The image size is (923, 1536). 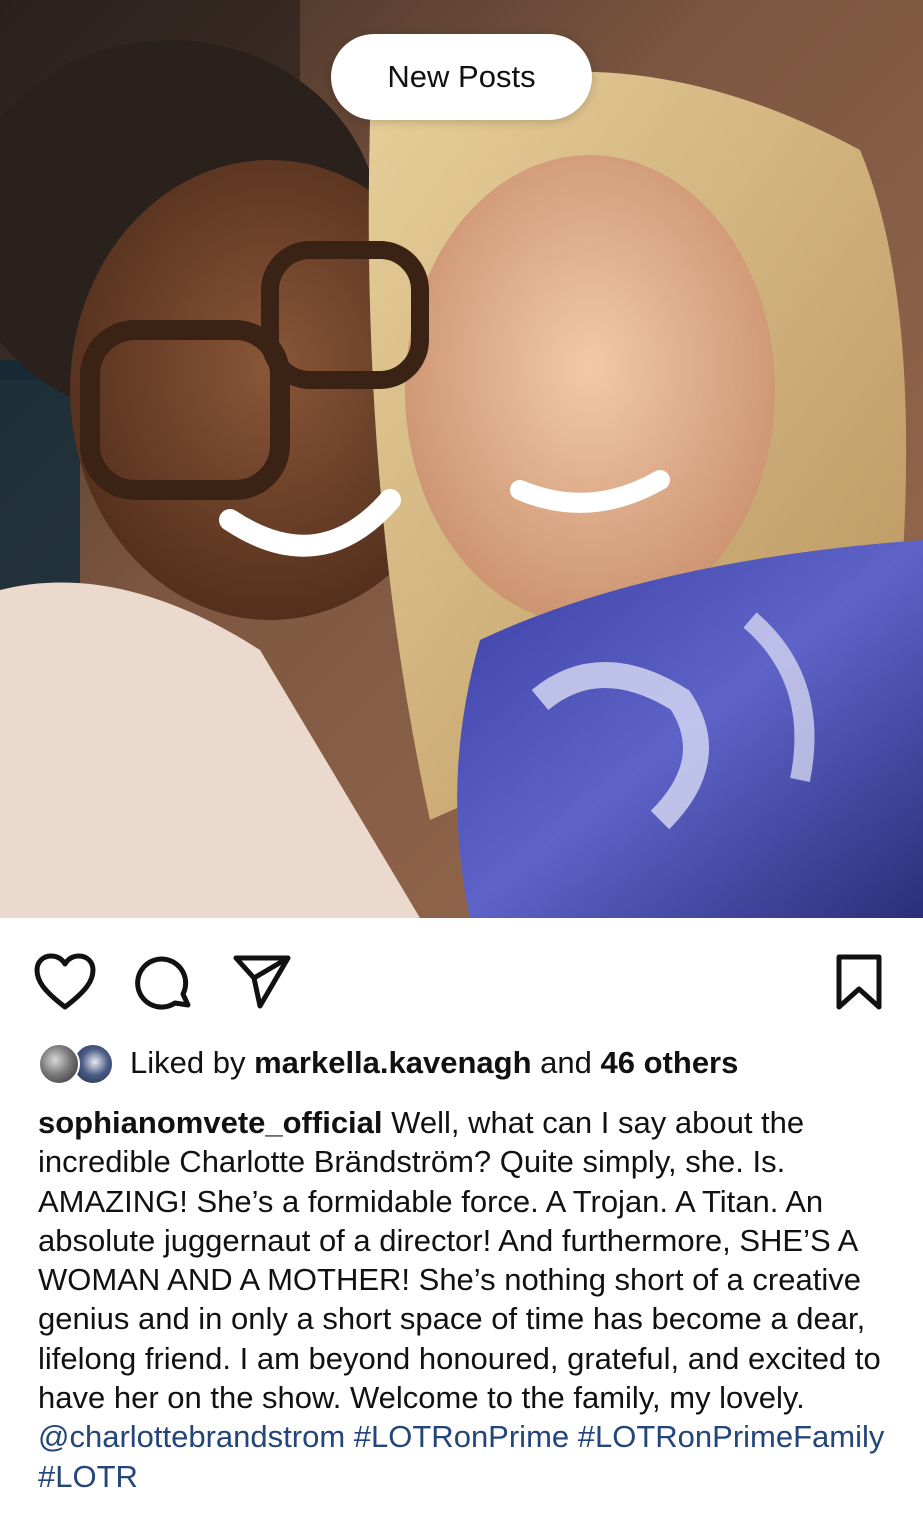 I want to click on caption-username: sophianomvete_official, so click(x=210, y=1122).